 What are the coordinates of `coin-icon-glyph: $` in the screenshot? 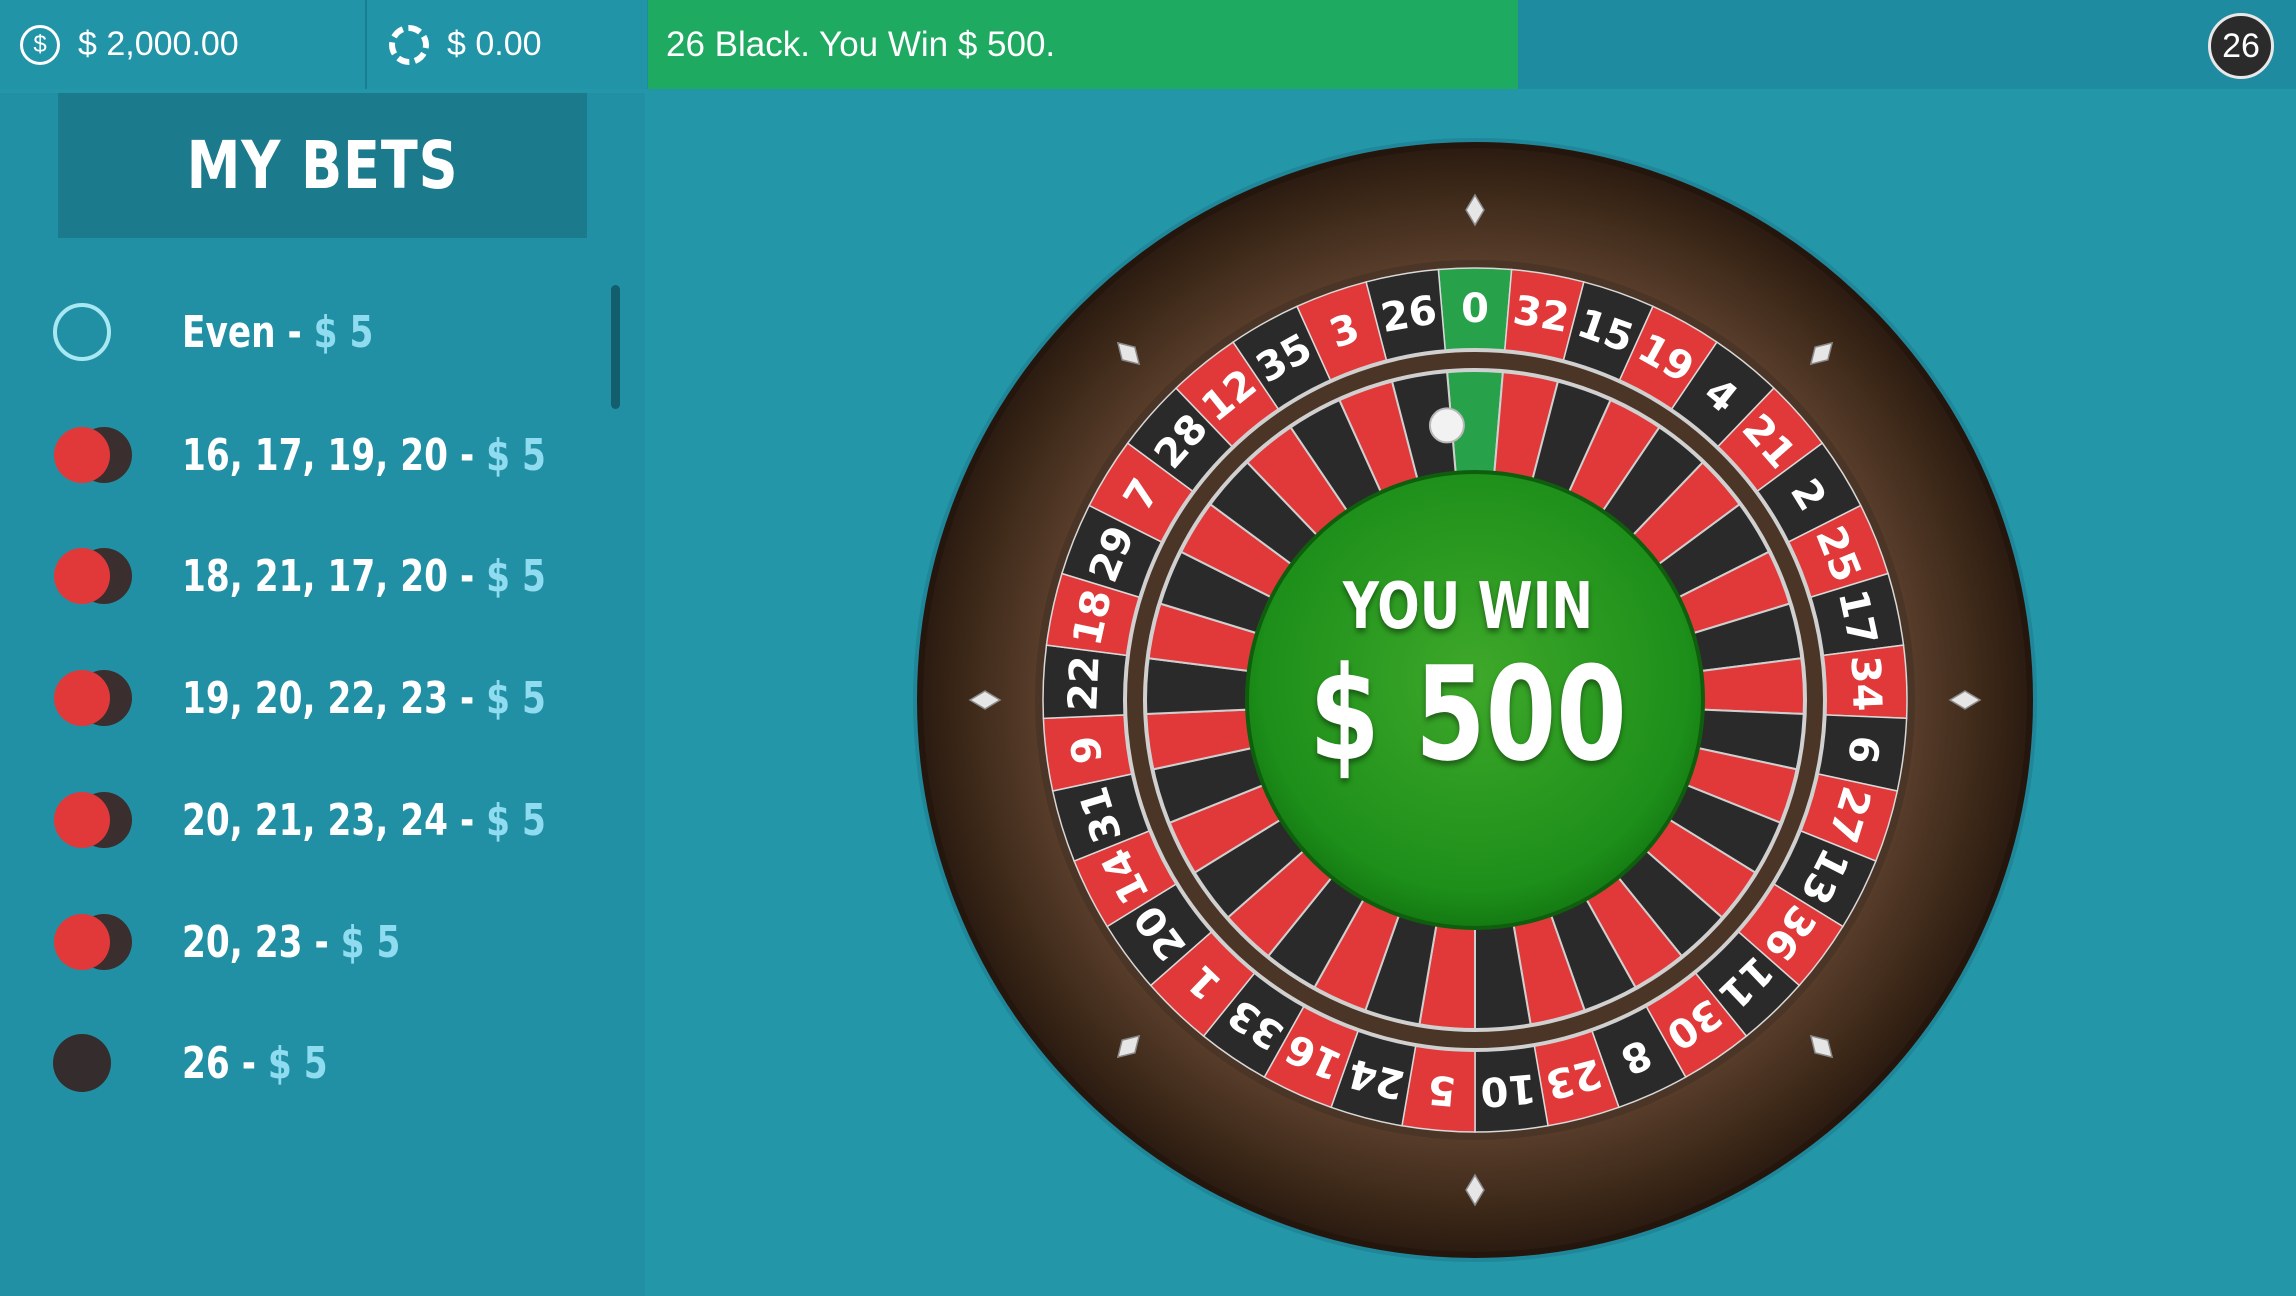 It's located at (40, 44).